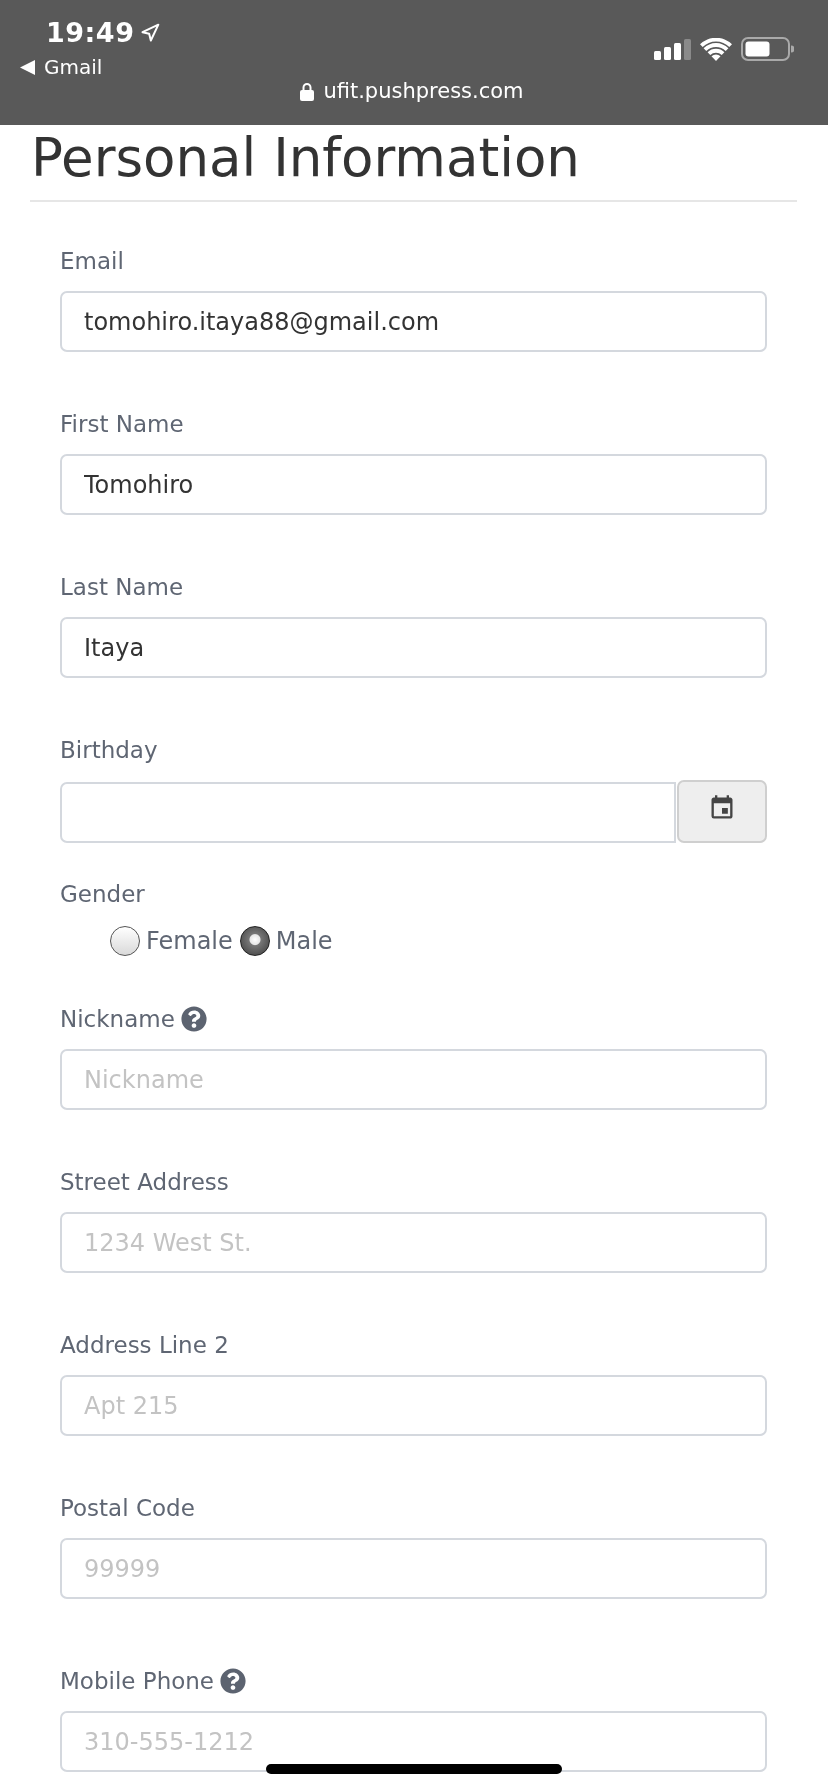  Describe the element at coordinates (109, 750) in the screenshot. I see `field-label: Birthday` at that location.